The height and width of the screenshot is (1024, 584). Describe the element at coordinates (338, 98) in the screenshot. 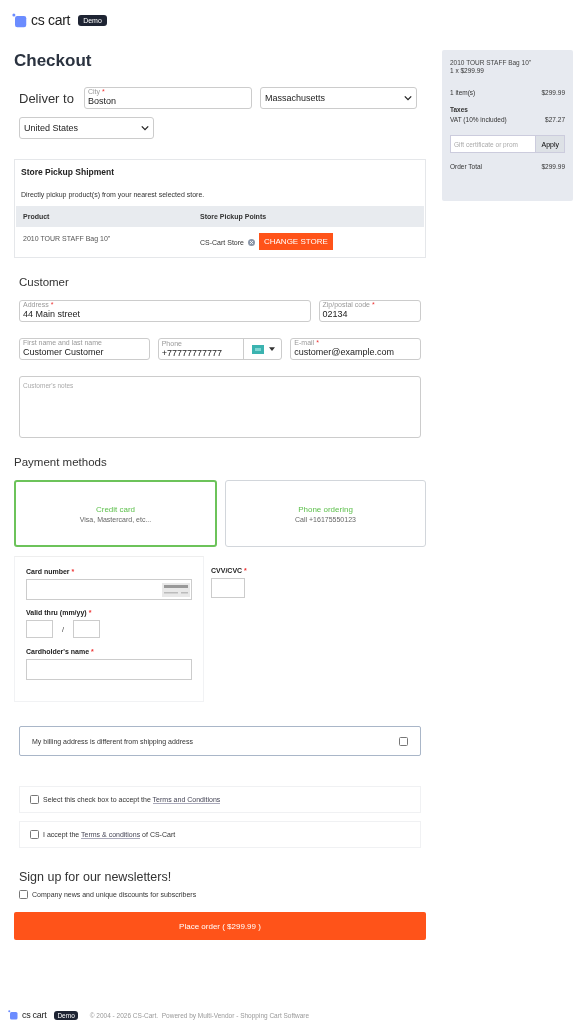

I see `state-select: Massachusetts` at that location.